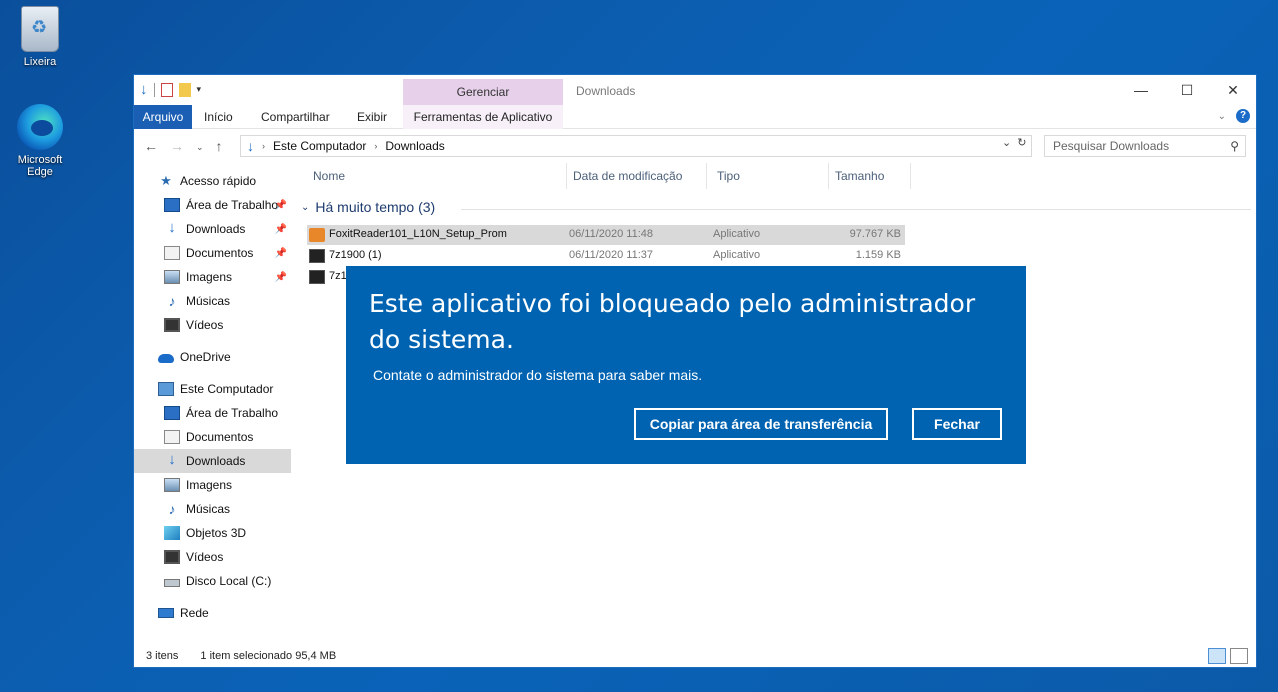 This screenshot has height=692, width=1278. Describe the element at coordinates (200, 147) in the screenshot. I see `recent-locations-chevron-icon: ⌄` at that location.